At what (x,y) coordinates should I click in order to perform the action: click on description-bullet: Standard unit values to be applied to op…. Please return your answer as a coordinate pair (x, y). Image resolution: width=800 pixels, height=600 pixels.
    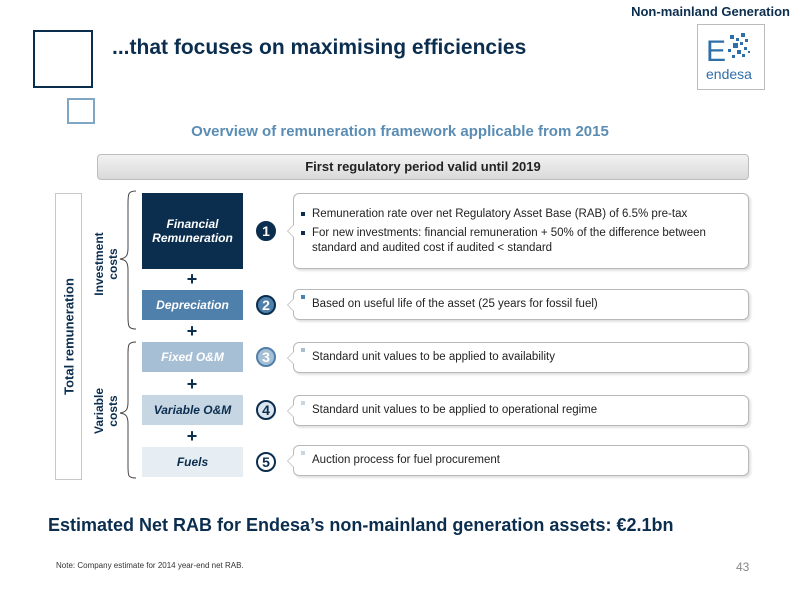
    Looking at the image, I should click on (524, 410).